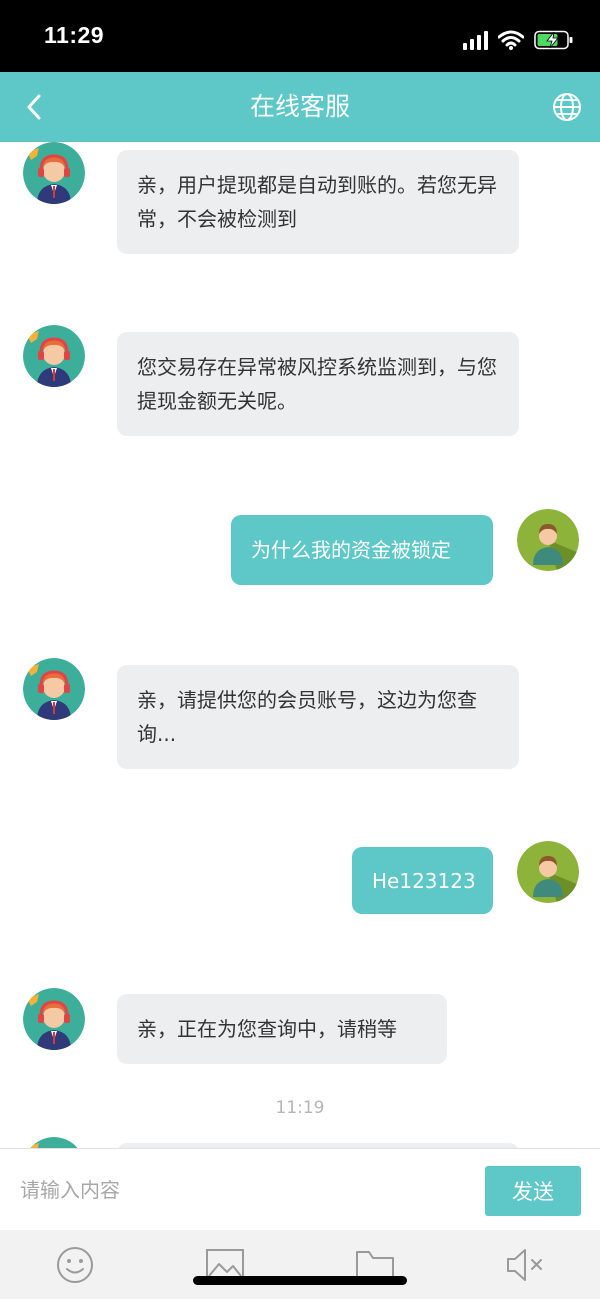 The width and height of the screenshot is (600, 1299). I want to click on message-bubble-outgoing: He123123, so click(422, 880).